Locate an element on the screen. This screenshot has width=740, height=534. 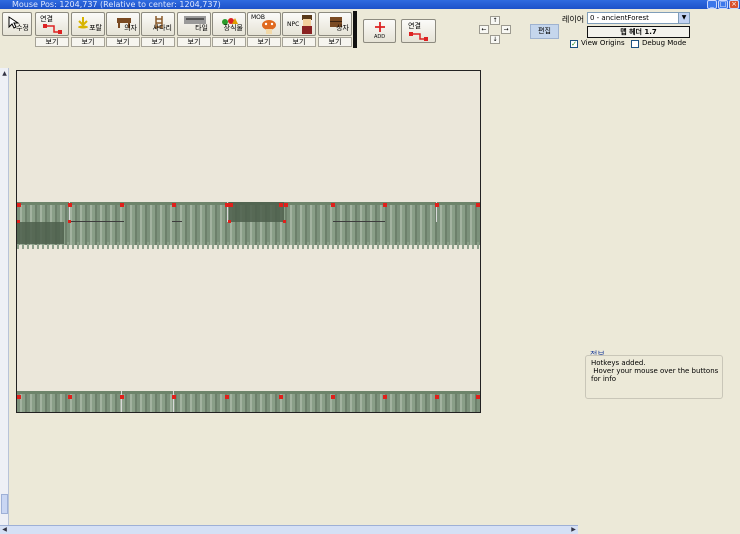
edit-tool-button: 수정 is located at coordinates (17, 24).